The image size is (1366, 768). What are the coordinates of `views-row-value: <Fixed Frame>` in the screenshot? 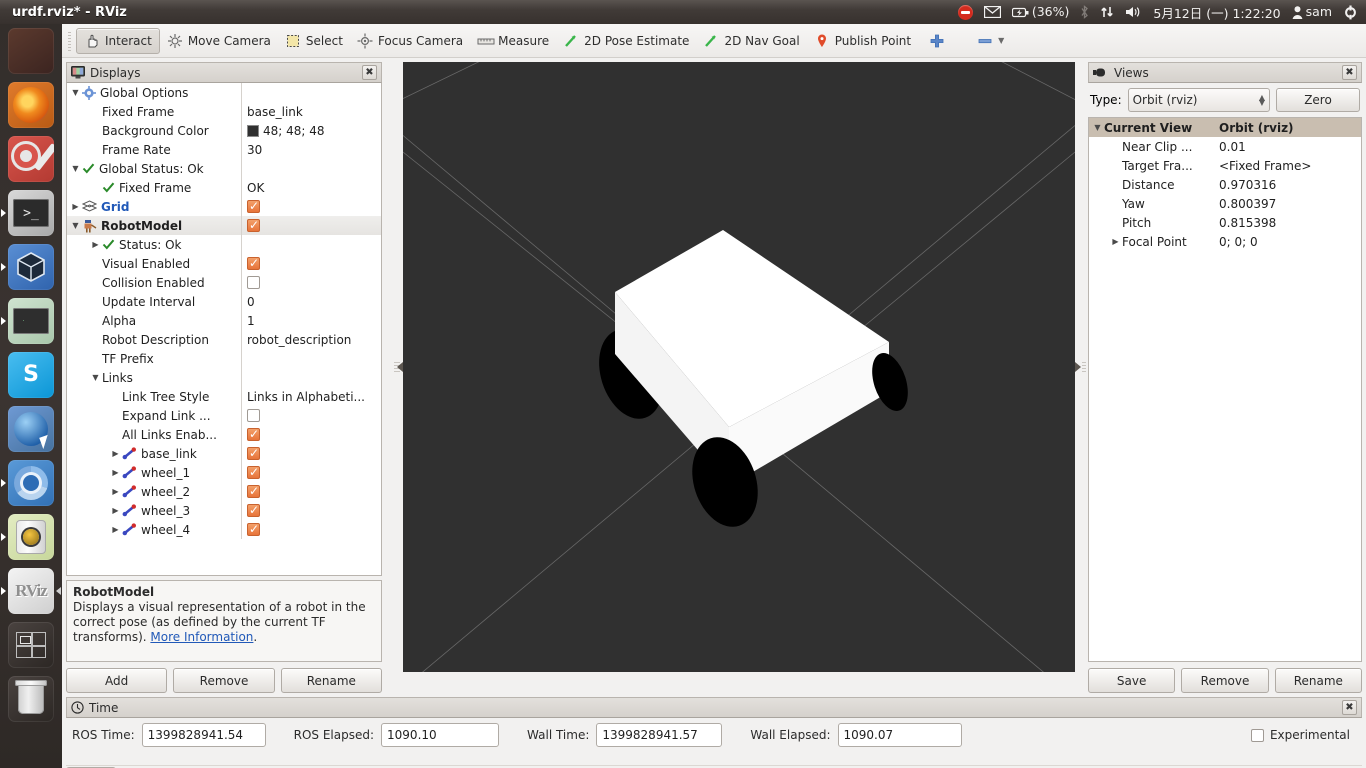 It's located at (1288, 166).